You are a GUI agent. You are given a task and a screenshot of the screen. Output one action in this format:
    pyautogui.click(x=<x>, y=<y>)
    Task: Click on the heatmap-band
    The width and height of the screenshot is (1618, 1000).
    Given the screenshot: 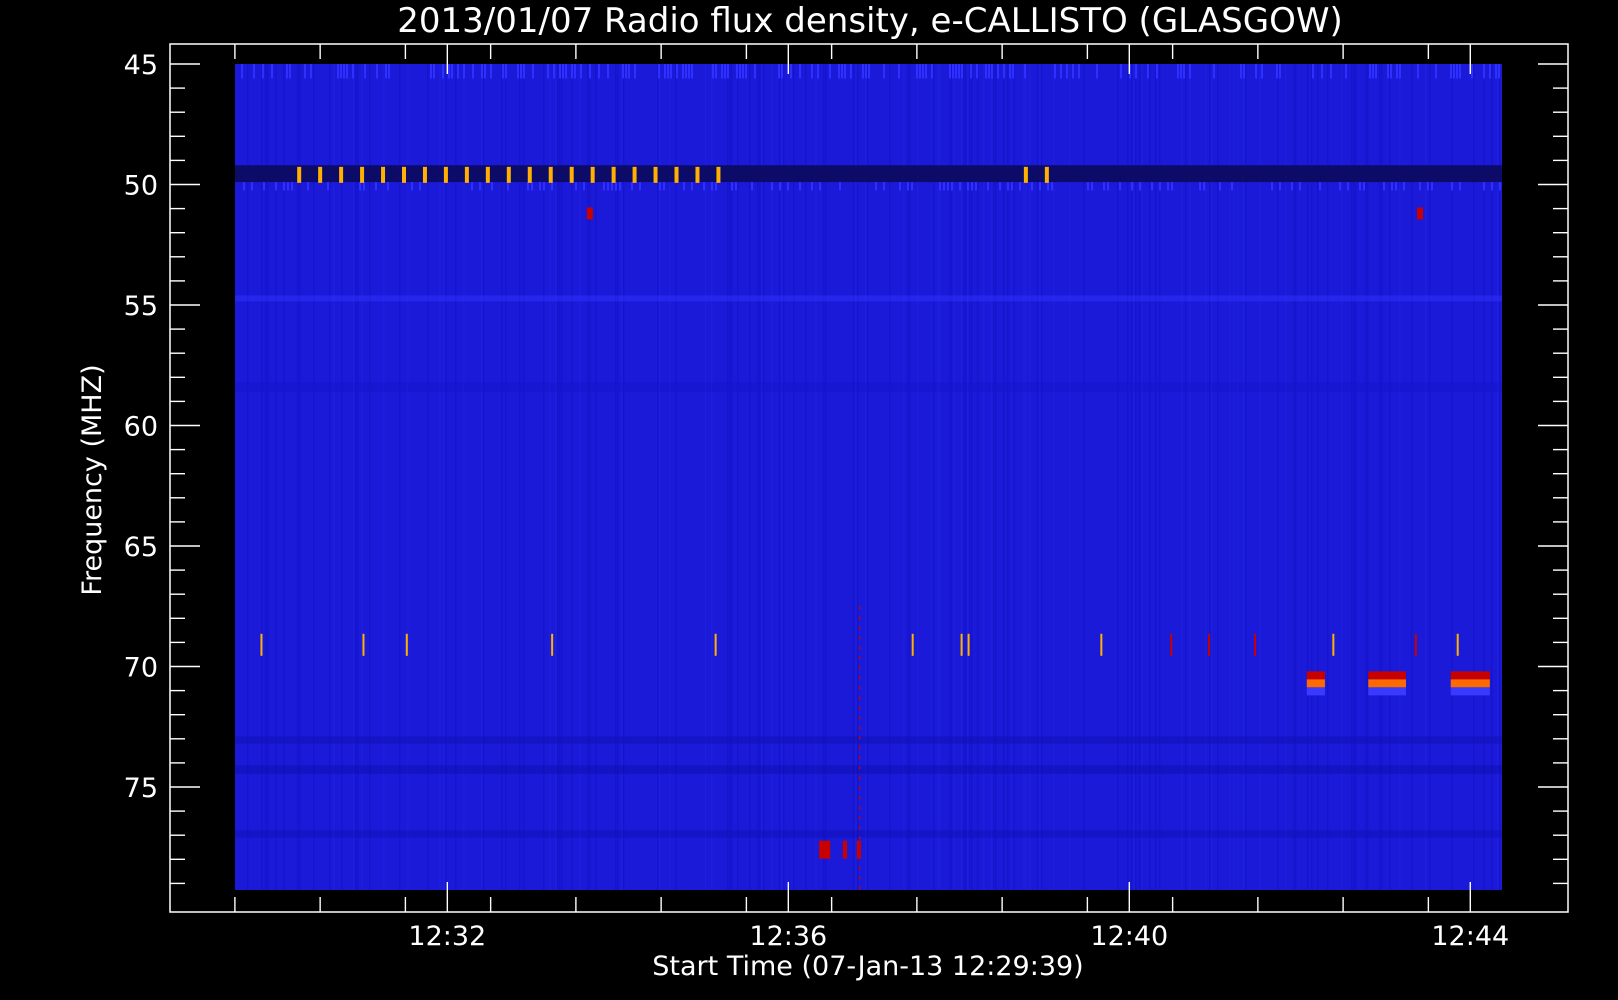 What is the action you would take?
    pyautogui.click(x=868, y=740)
    